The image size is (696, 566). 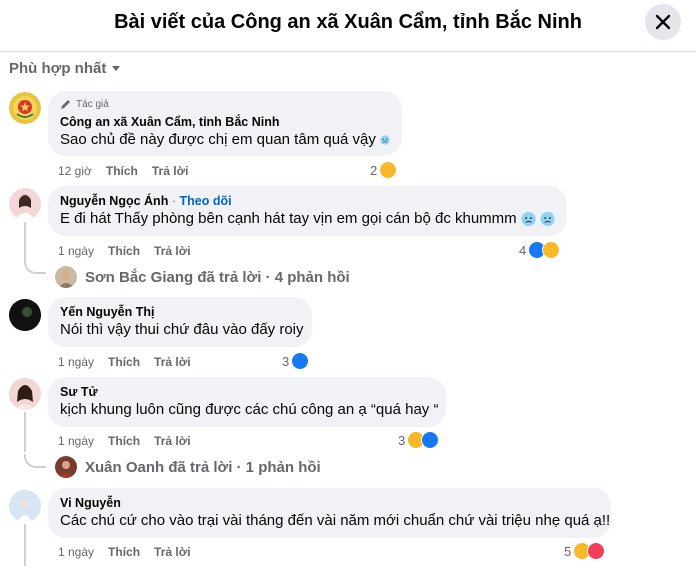 What do you see at coordinates (205, 201) in the screenshot?
I see `follow-button: Theo dõi` at bounding box center [205, 201].